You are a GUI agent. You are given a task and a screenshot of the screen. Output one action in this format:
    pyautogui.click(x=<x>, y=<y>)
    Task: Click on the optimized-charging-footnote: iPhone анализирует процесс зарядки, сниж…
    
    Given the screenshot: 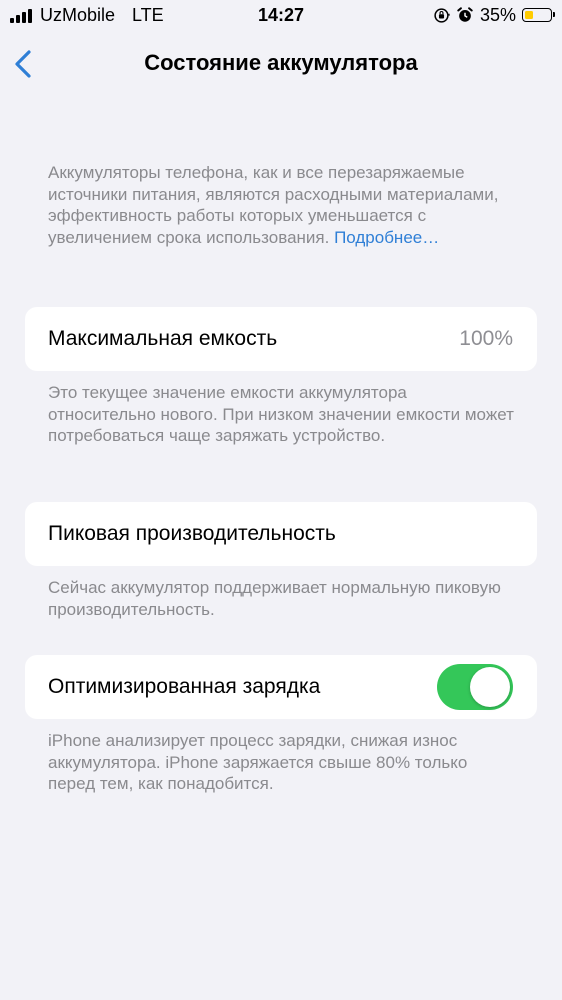 What is the action you would take?
    pyautogui.click(x=258, y=762)
    